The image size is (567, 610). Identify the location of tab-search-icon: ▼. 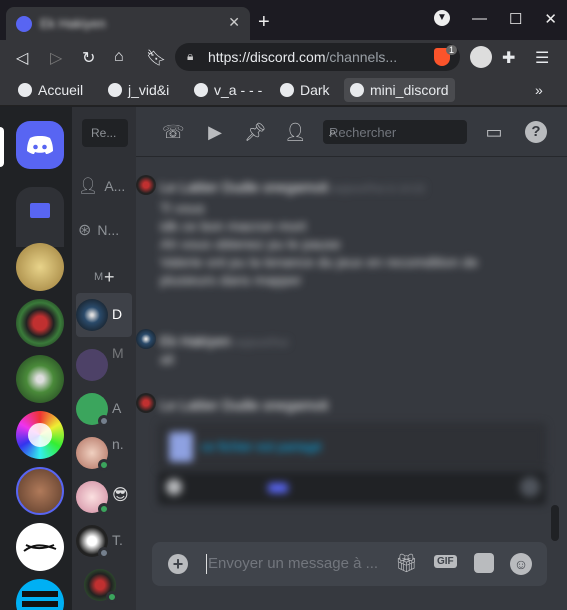
(441, 18).